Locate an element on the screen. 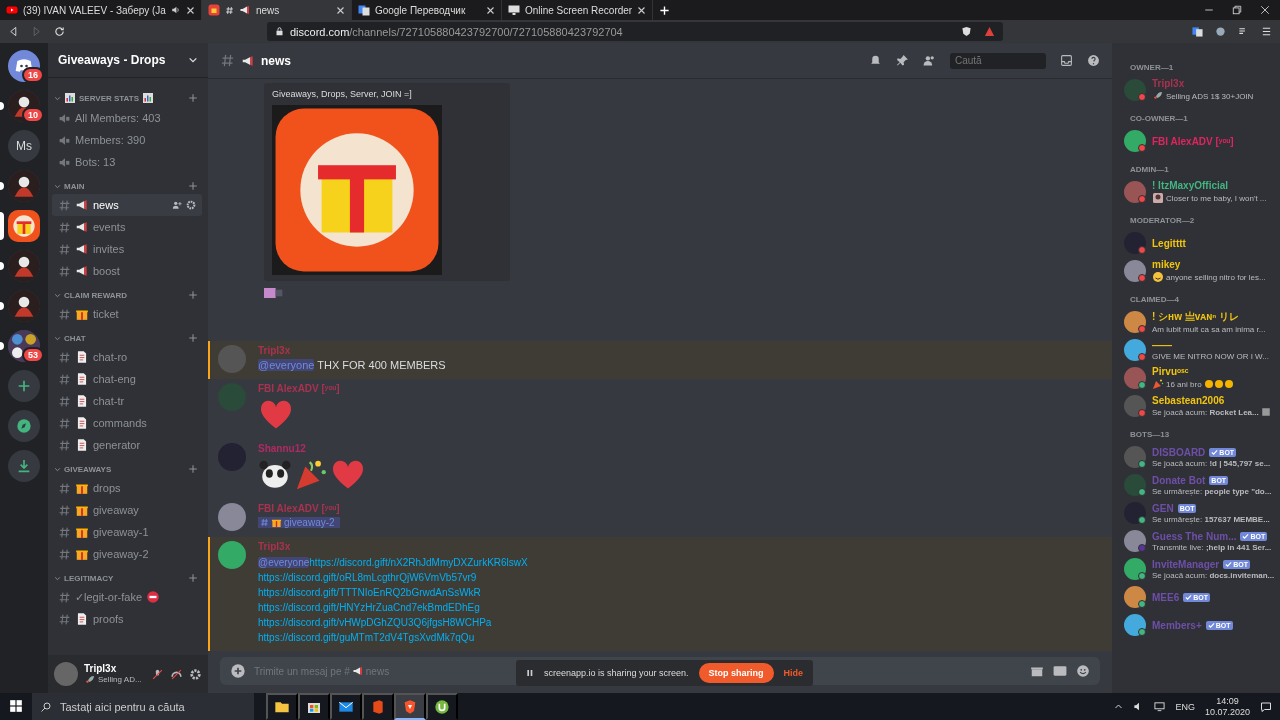  channel-item: Members: 390 is located at coordinates (127, 140).